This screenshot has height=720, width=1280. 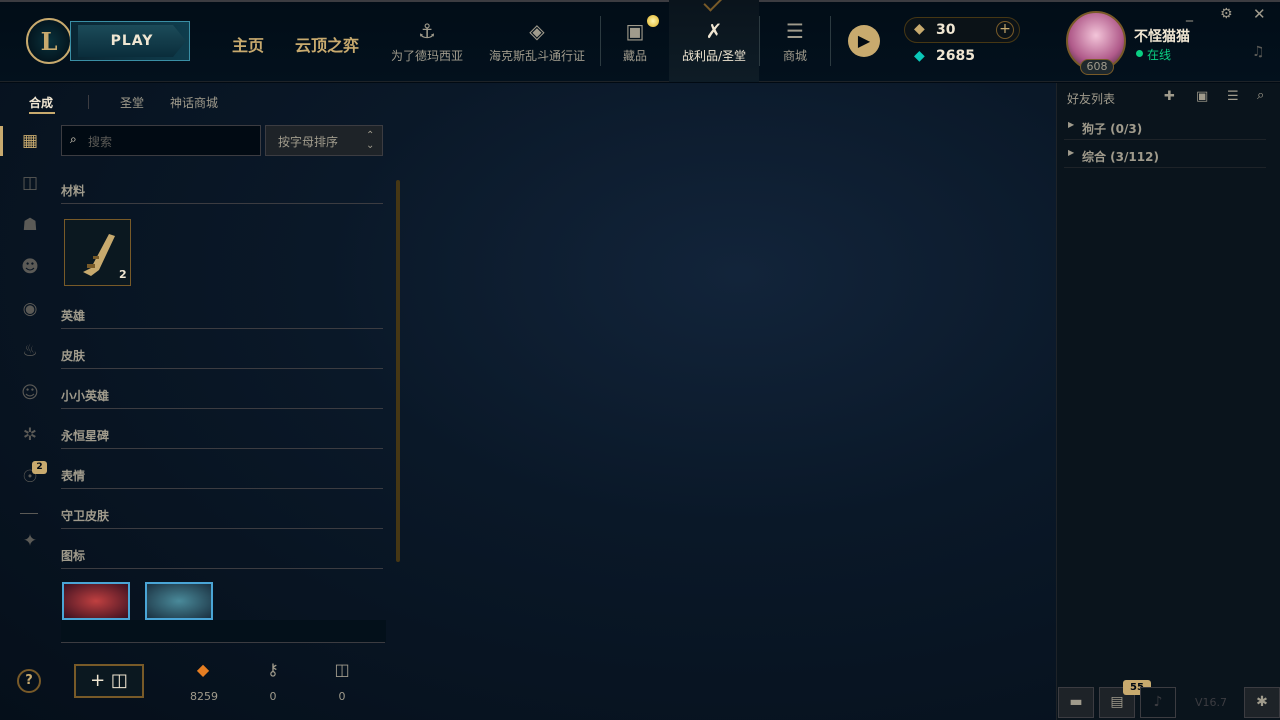 What do you see at coordinates (536, 55) in the screenshot?
I see `nav-hextech-pass-label: 海克斯乱斗通行证` at bounding box center [536, 55].